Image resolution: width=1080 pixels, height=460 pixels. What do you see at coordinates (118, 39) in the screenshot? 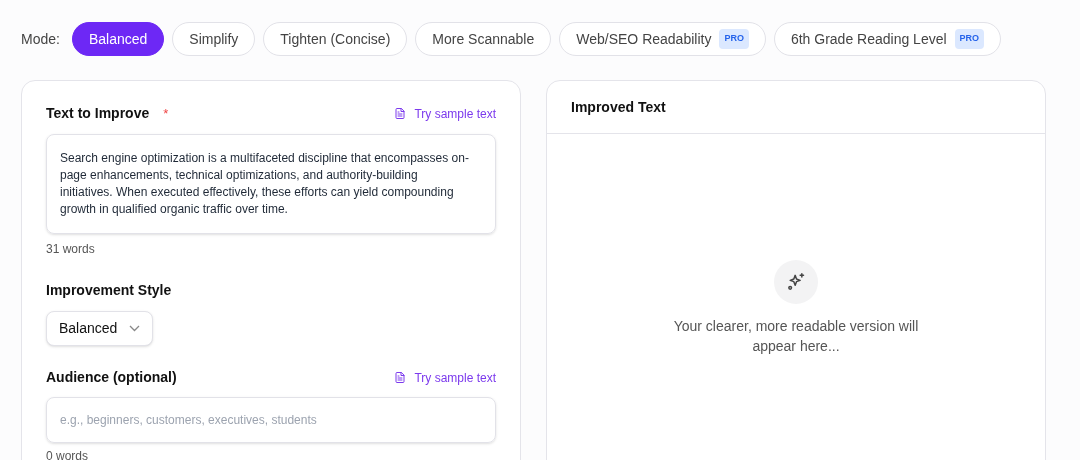
I see `mode-tab: Balanced` at bounding box center [118, 39].